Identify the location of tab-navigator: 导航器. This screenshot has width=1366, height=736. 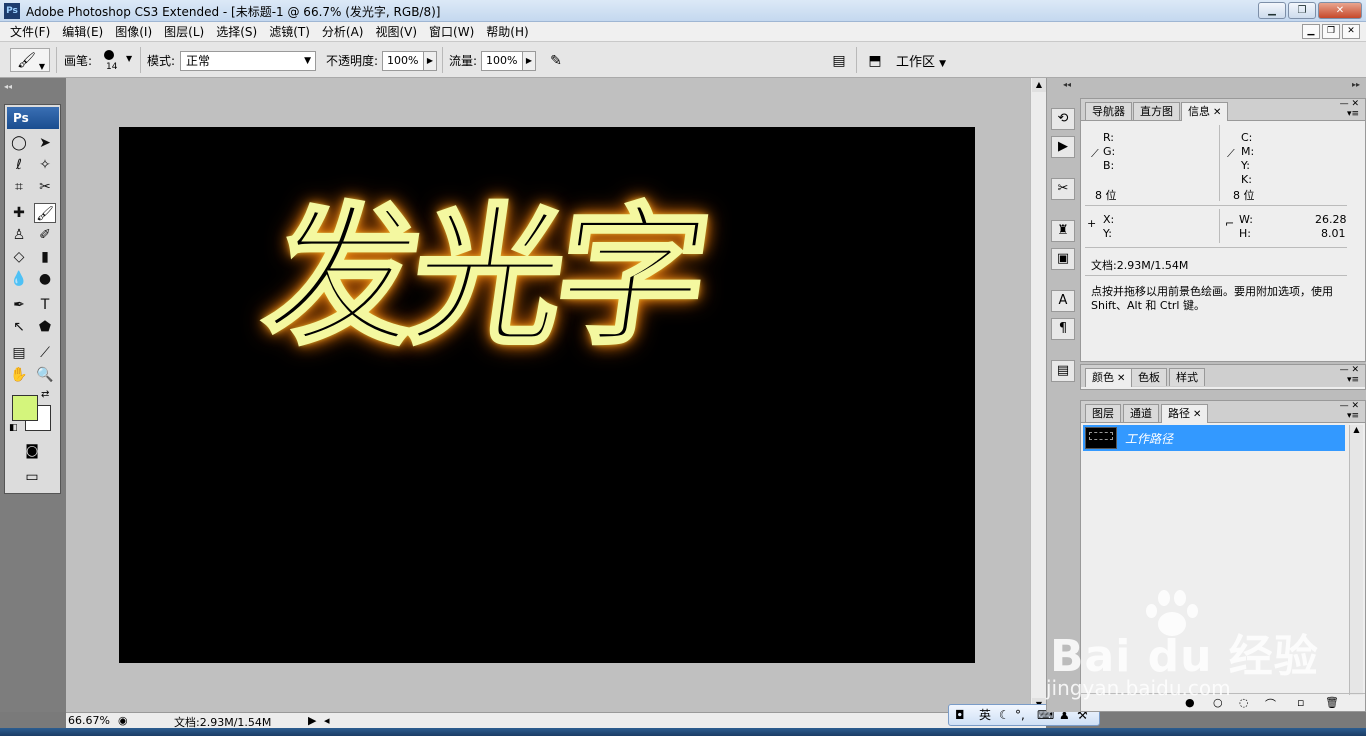
(1108, 111).